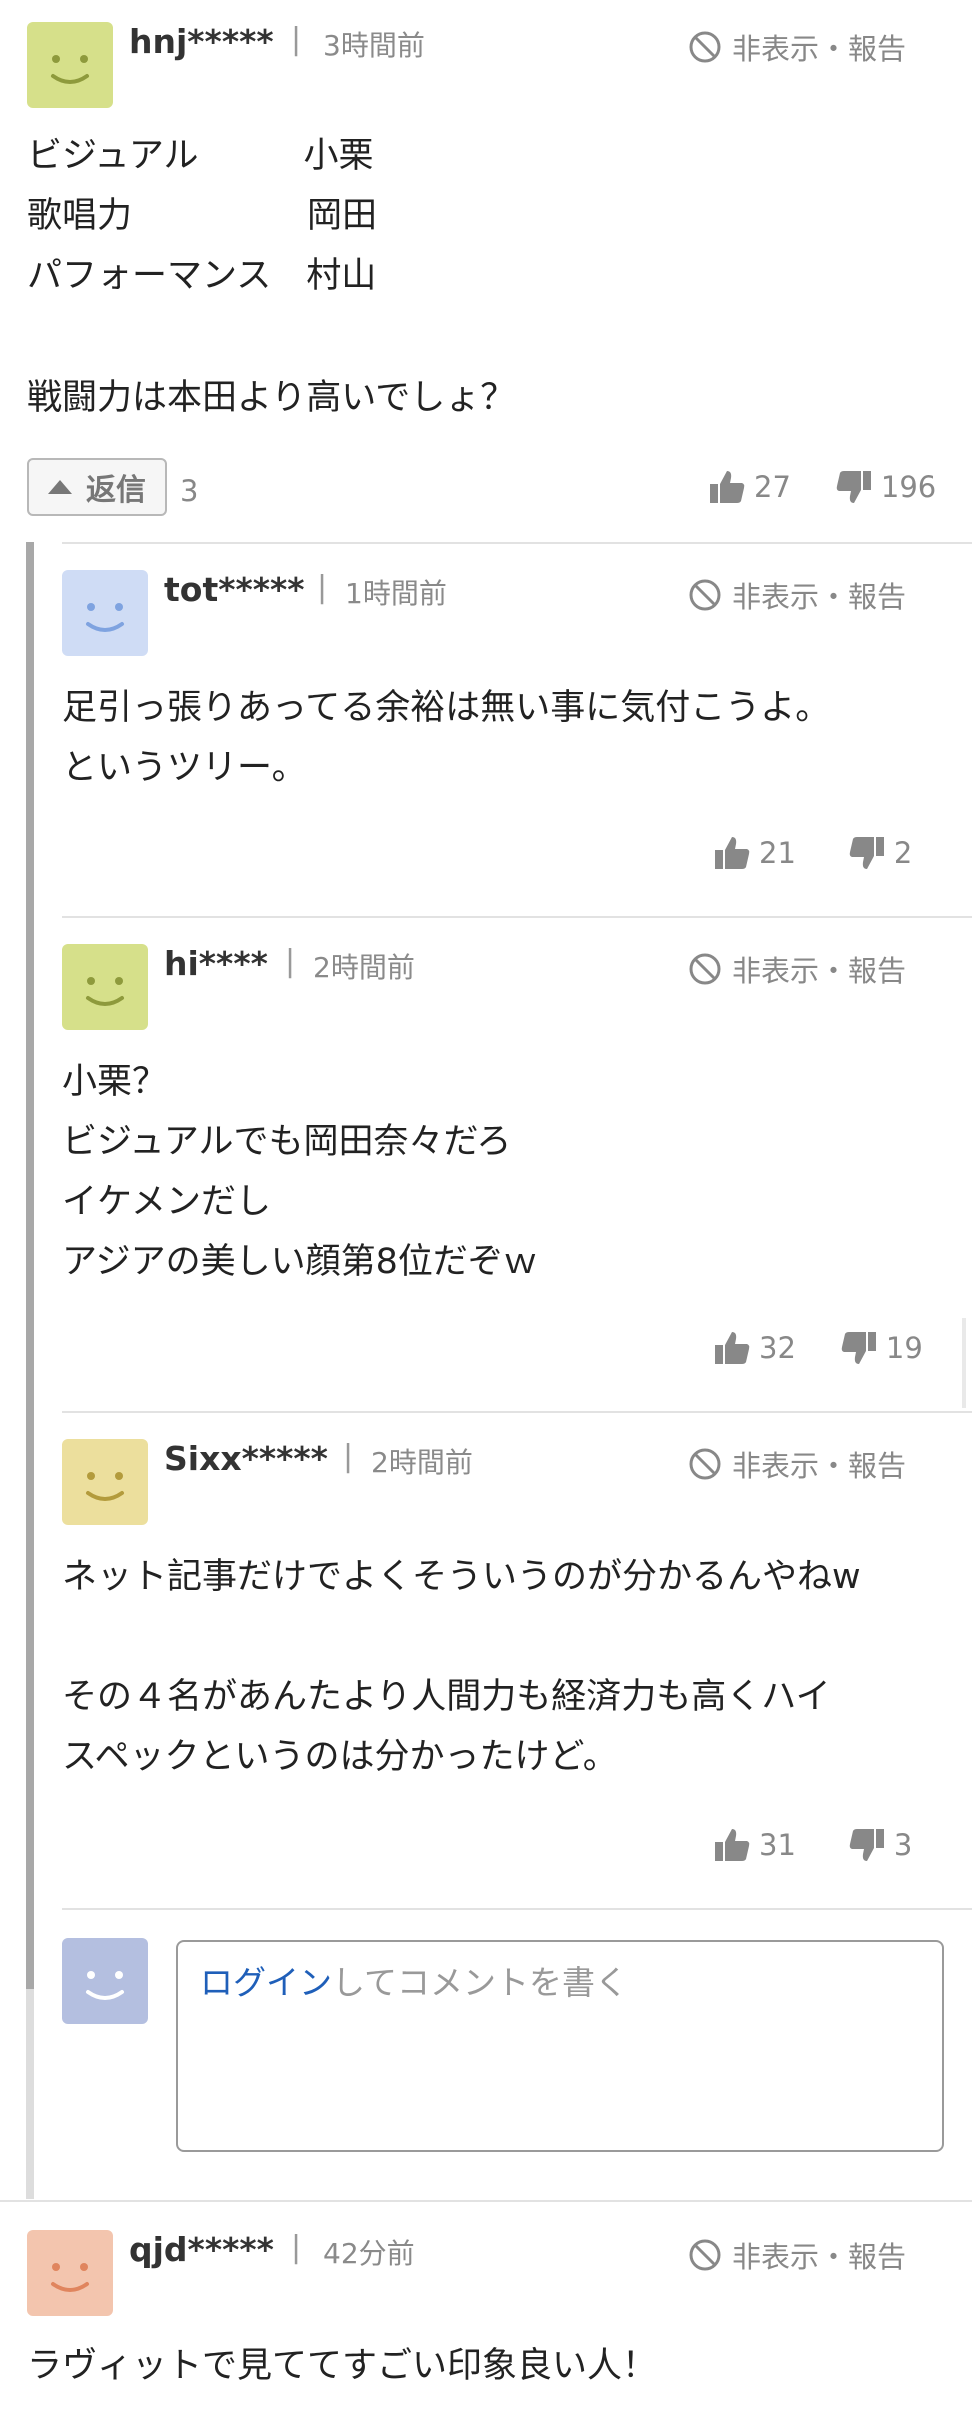 The image size is (972, 2416). I want to click on comment-text-line: 戦闘力は本田より高いでしょ？, so click(271, 398).